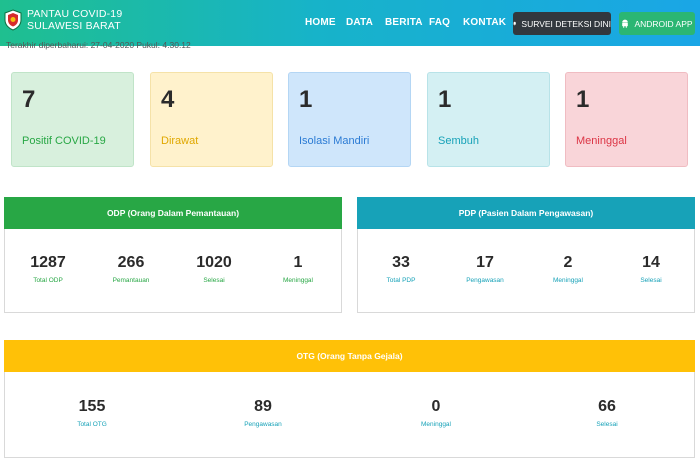 The height and width of the screenshot is (465, 700). I want to click on brand-line-2: SULAWESI BARAT, so click(74, 26).